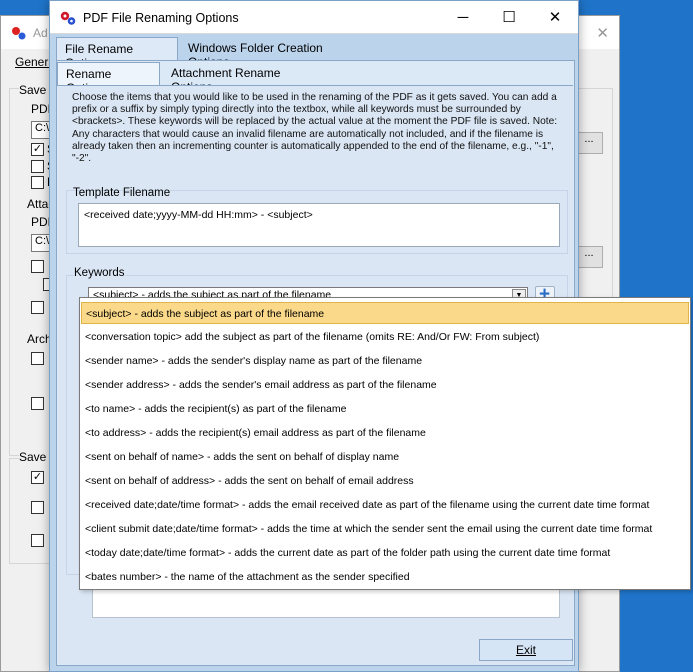 This screenshot has height=672, width=693. What do you see at coordinates (314, 17) in the screenshot?
I see `dialog-titlebar: PDF File Renaming Options ─ ☐ ✕` at bounding box center [314, 17].